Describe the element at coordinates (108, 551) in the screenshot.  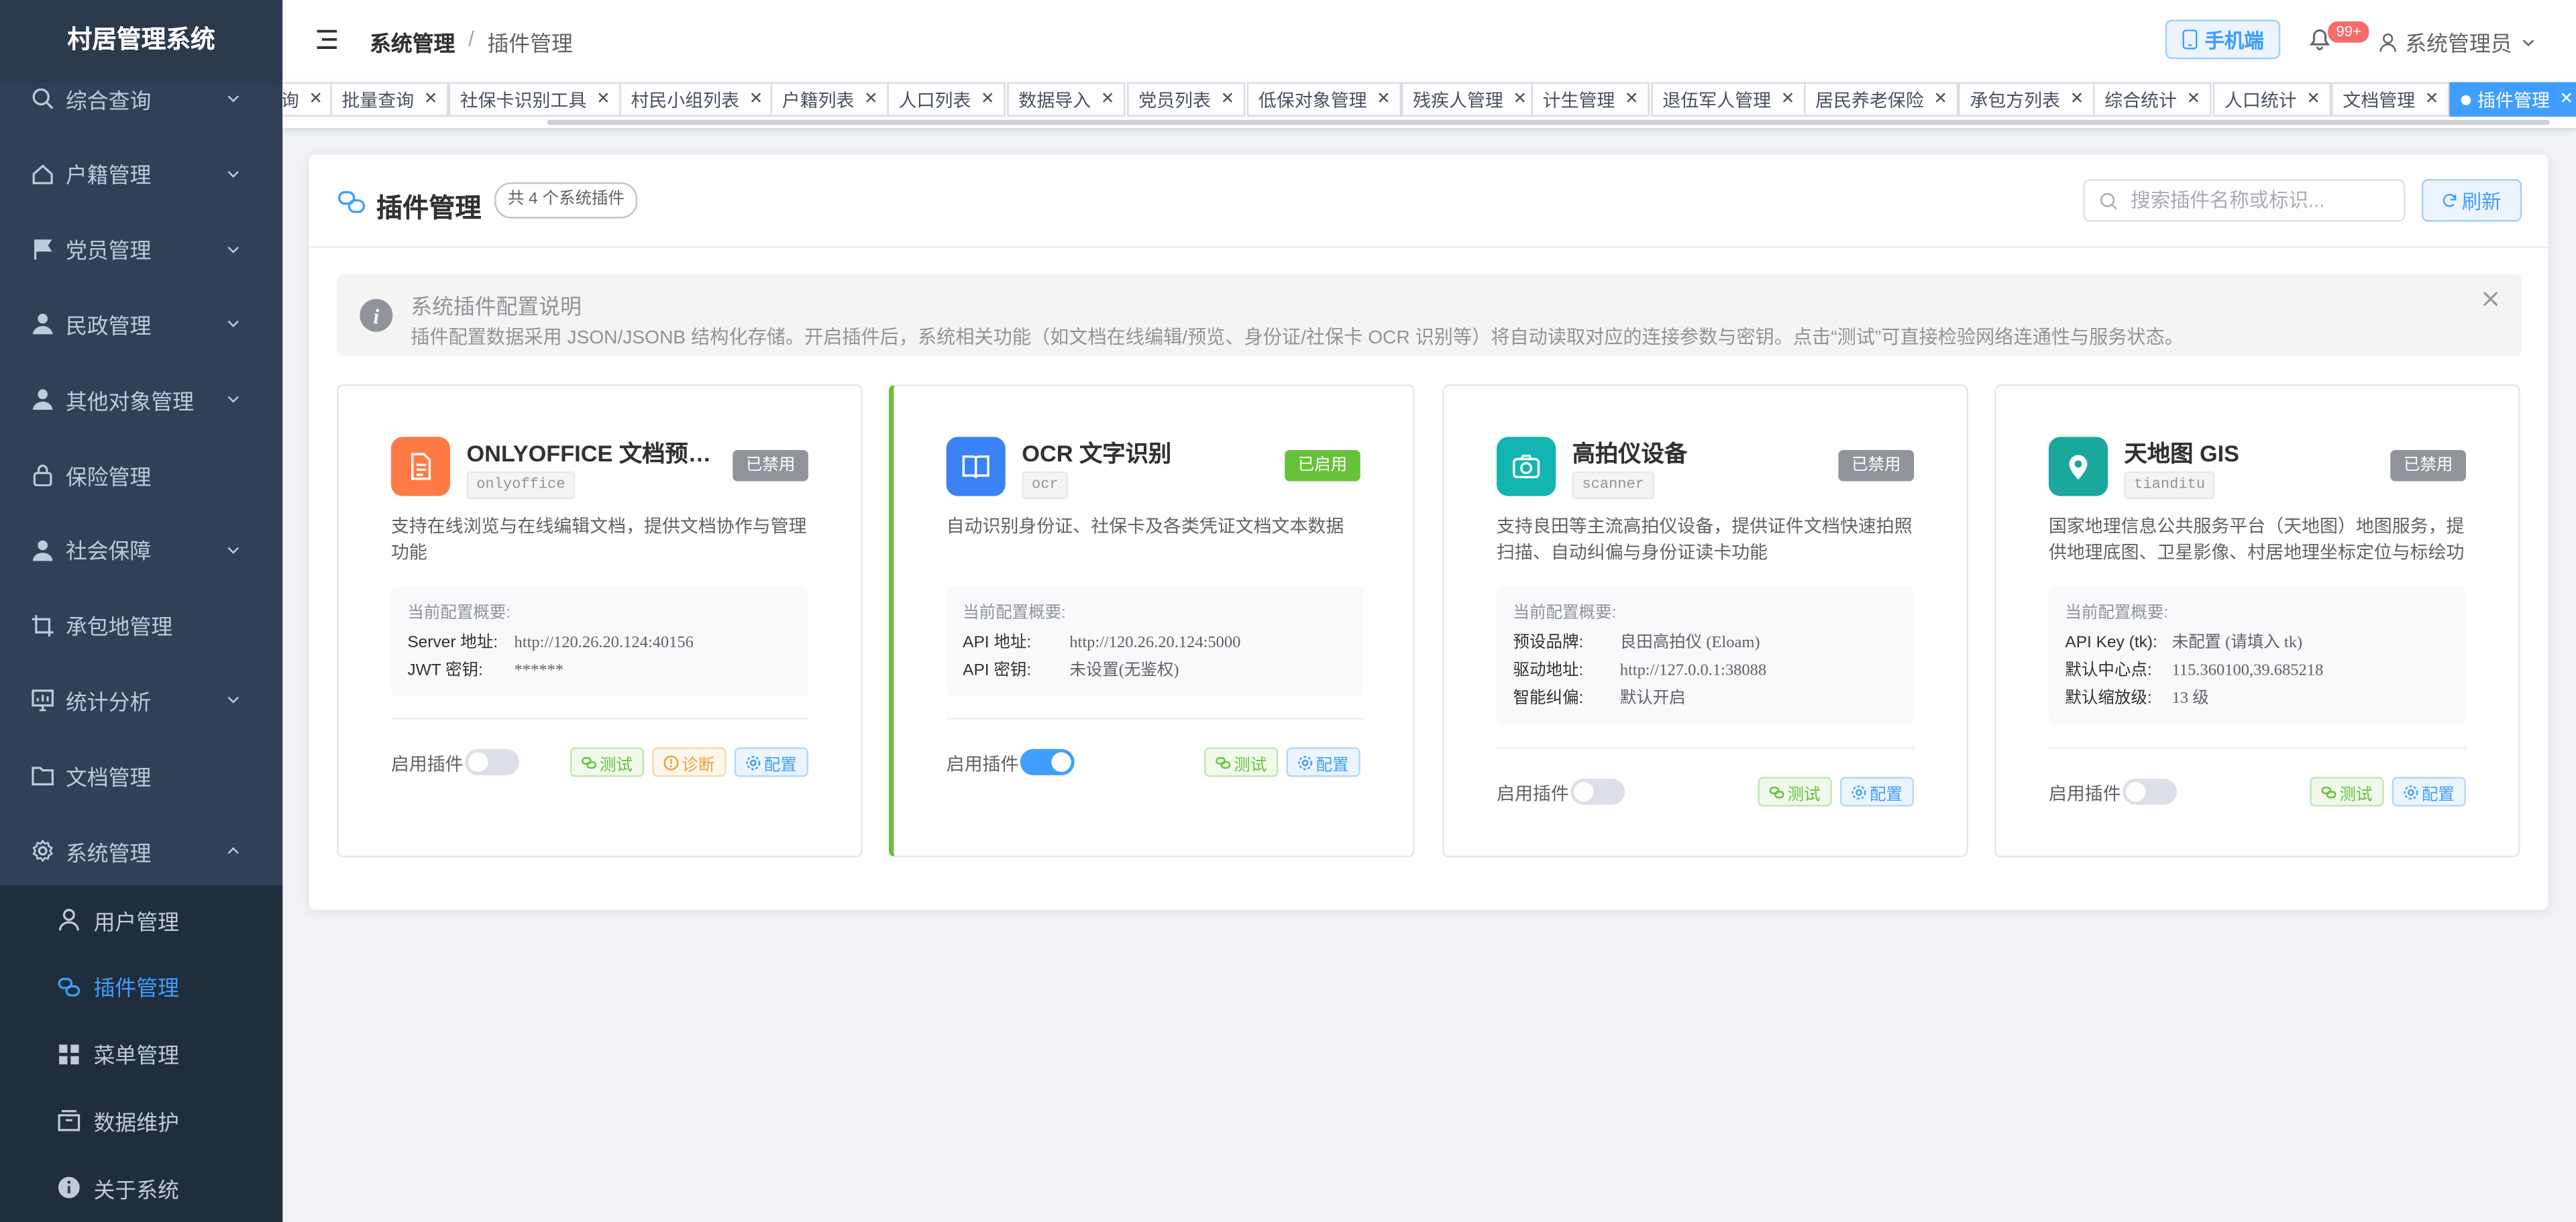
I see `sidebar-item-label: 社会保障` at that location.